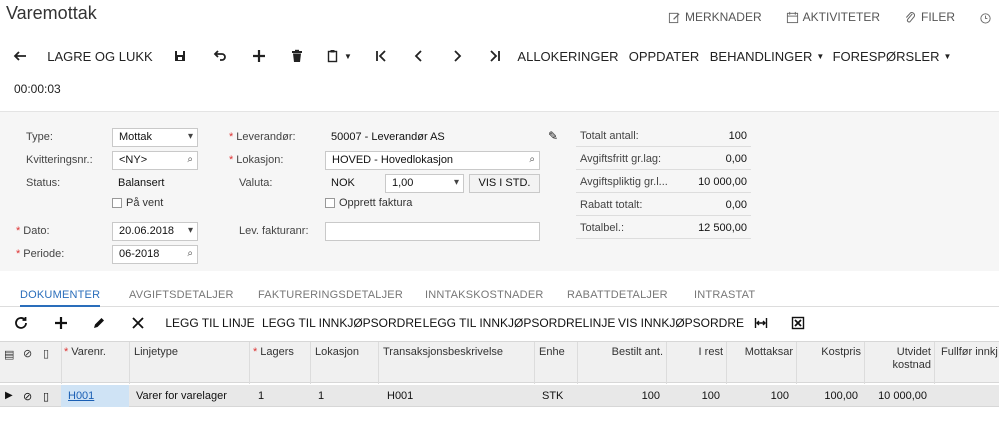 This screenshot has width=999, height=425. Describe the element at coordinates (181, 295) in the screenshot. I see `tab-avgiftsdetaljer: AVGIFTSDETALJER` at that location.